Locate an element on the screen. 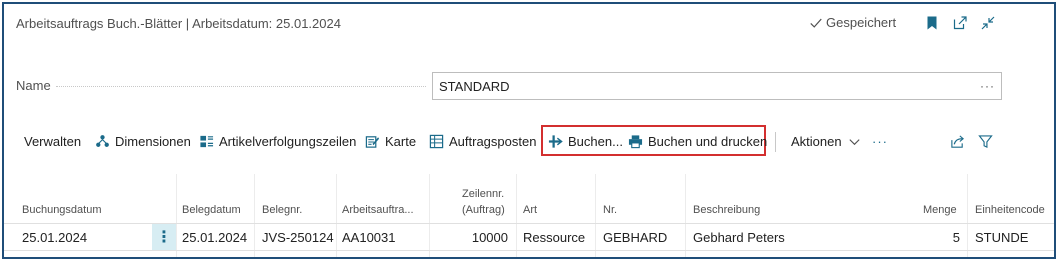 This screenshot has width=1058, height=263. auftragsposten-button: Auftragsposten is located at coordinates (482, 141).